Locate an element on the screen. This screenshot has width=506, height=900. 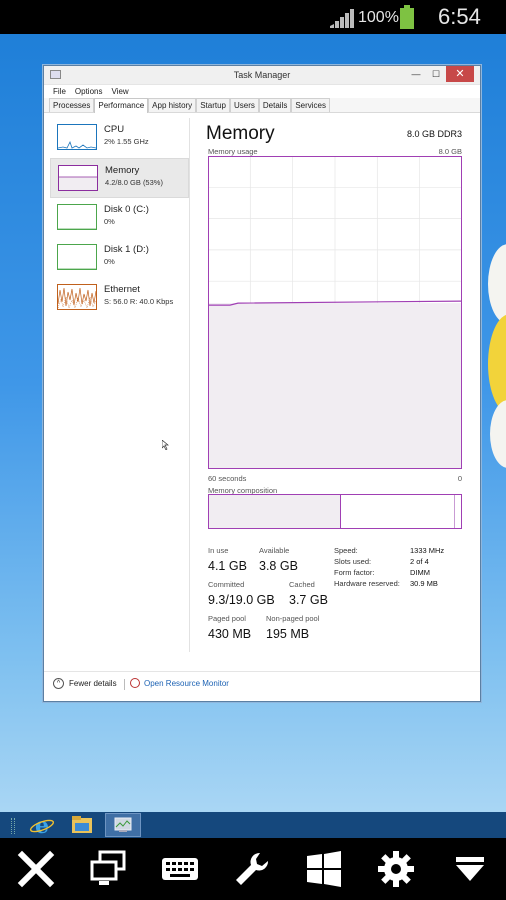
paged-pool-label: Paged pool is located at coordinates (227, 618).